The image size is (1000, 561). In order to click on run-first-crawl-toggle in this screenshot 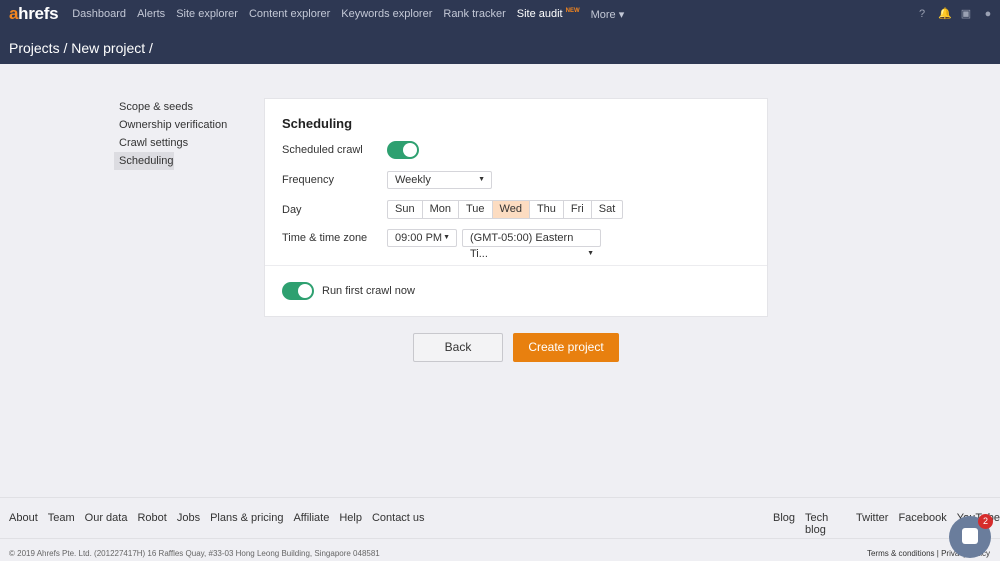, I will do `click(298, 291)`.